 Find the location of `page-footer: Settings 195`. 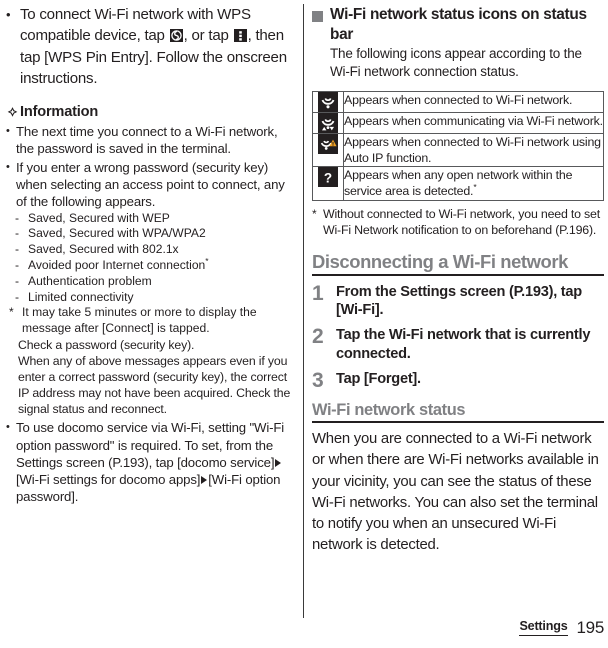

page-footer: Settings 195 is located at coordinates (561, 627).